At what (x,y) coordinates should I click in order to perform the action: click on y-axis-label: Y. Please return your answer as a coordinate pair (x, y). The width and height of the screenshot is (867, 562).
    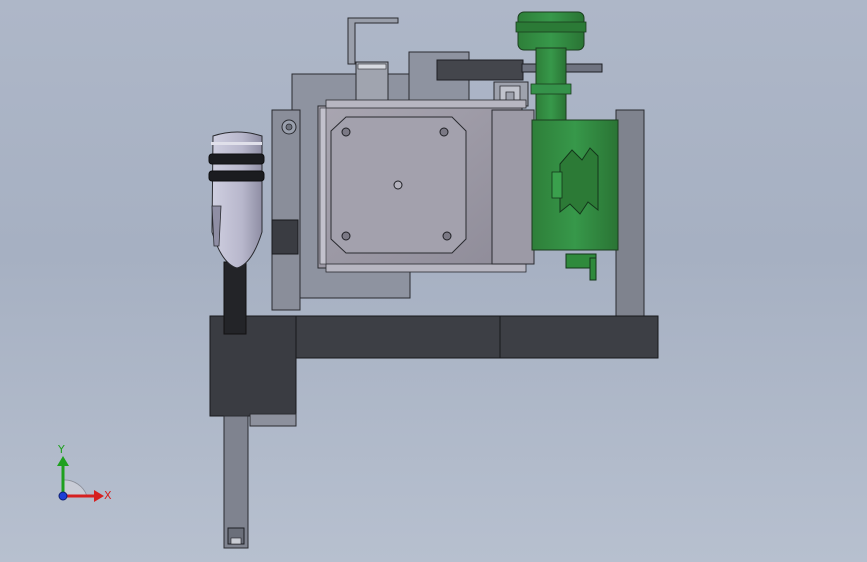
    Looking at the image, I should click on (61, 449).